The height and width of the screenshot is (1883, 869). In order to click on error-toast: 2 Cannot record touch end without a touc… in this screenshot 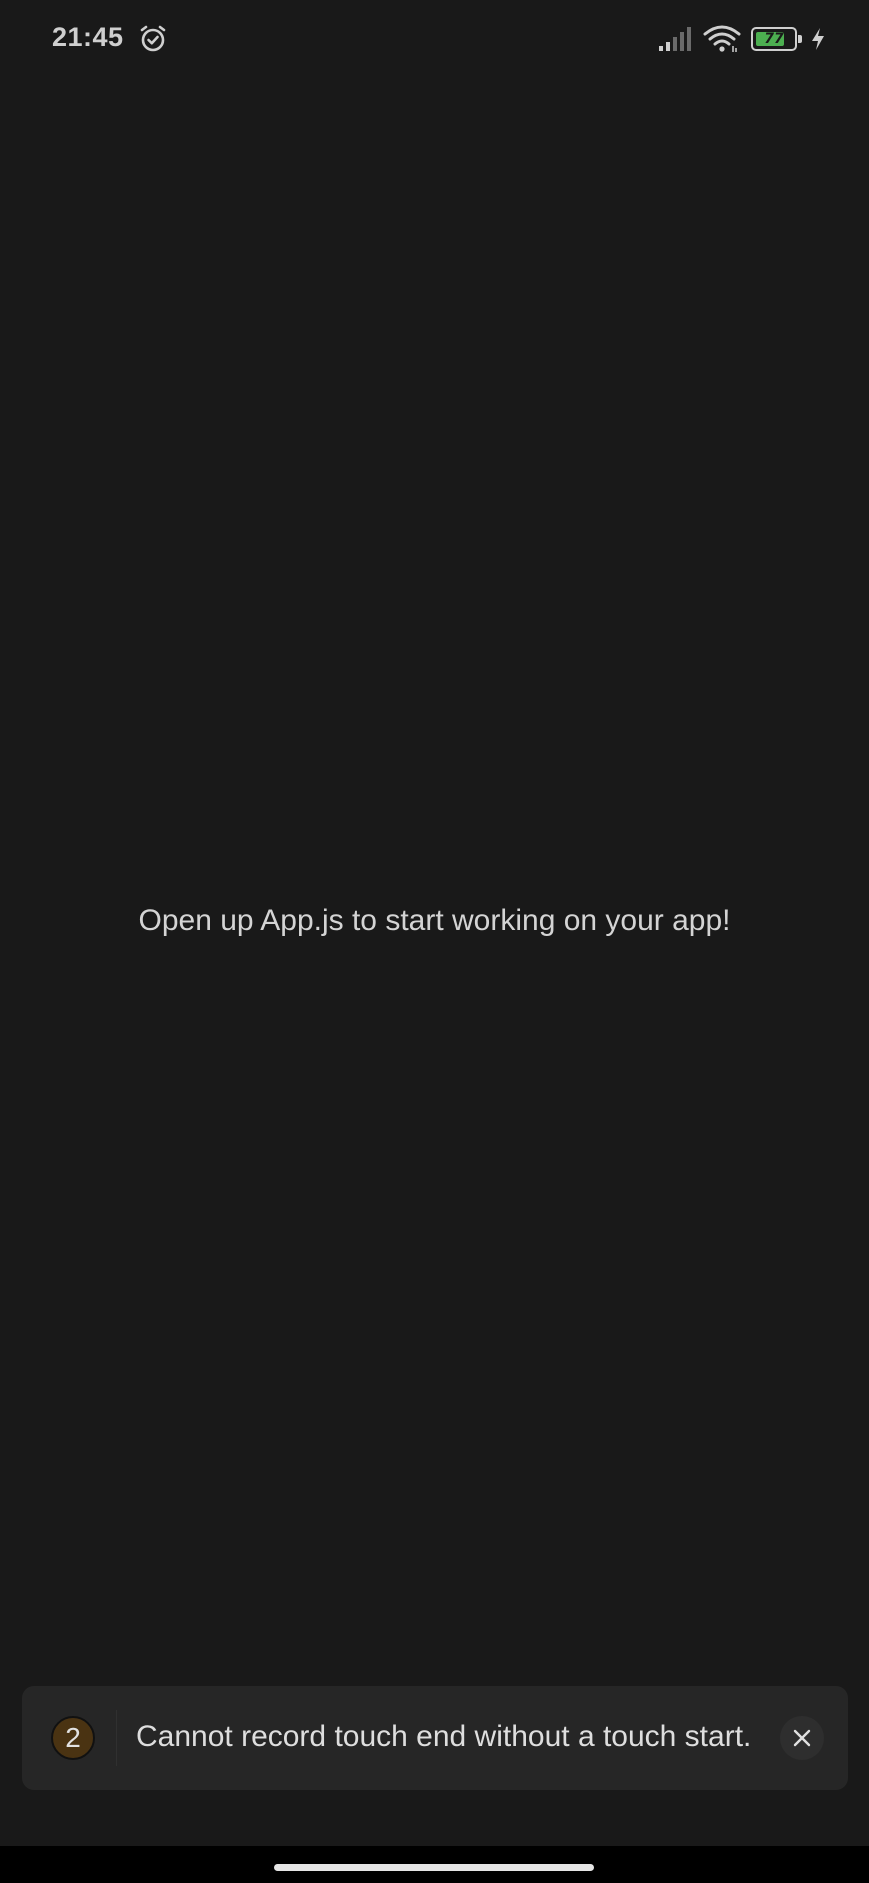, I will do `click(435, 1738)`.